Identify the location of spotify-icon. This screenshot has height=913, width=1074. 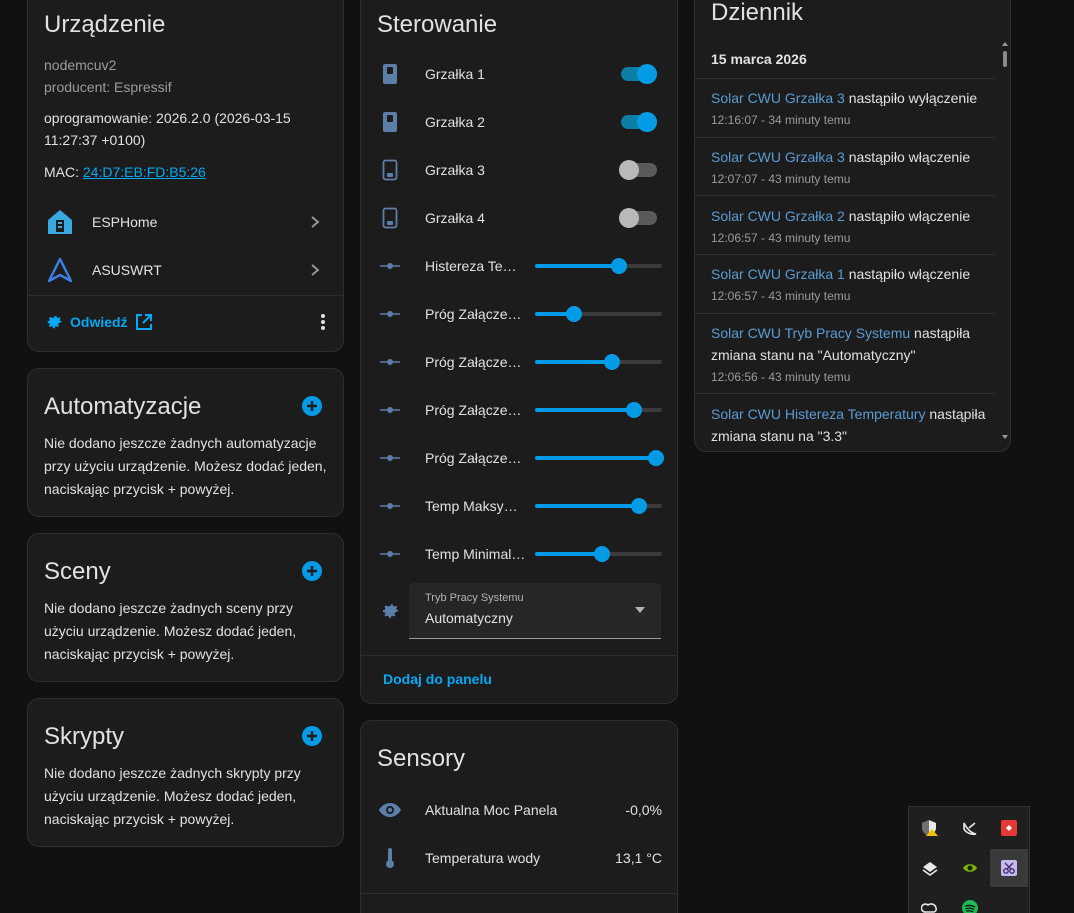
(970, 906).